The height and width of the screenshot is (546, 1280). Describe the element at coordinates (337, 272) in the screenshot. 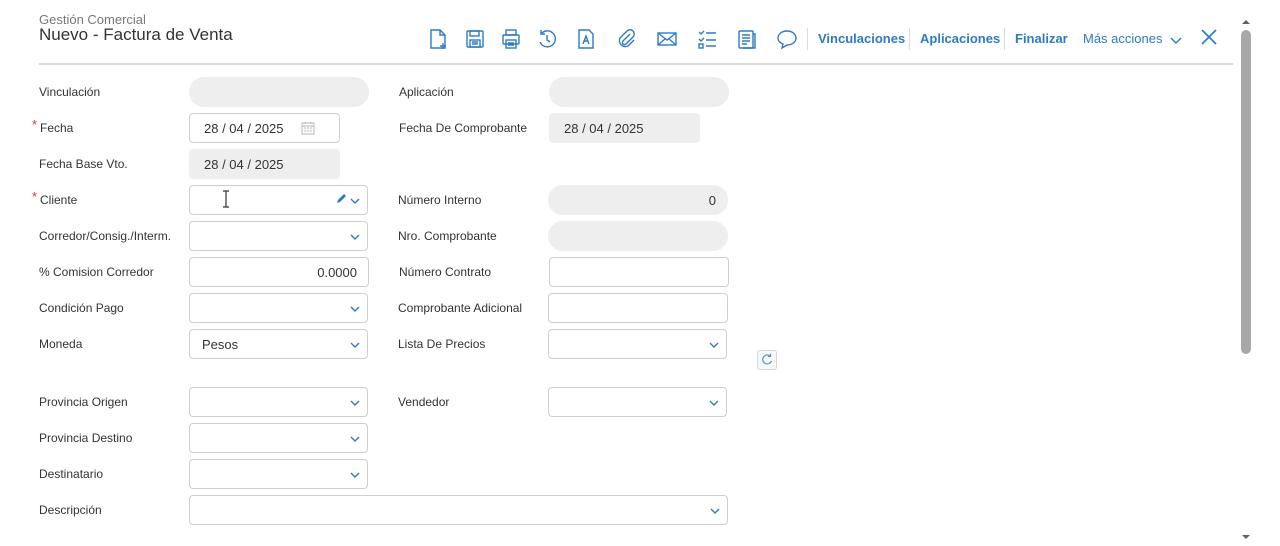

I see `comision-corredor-value: 0.0000` at that location.